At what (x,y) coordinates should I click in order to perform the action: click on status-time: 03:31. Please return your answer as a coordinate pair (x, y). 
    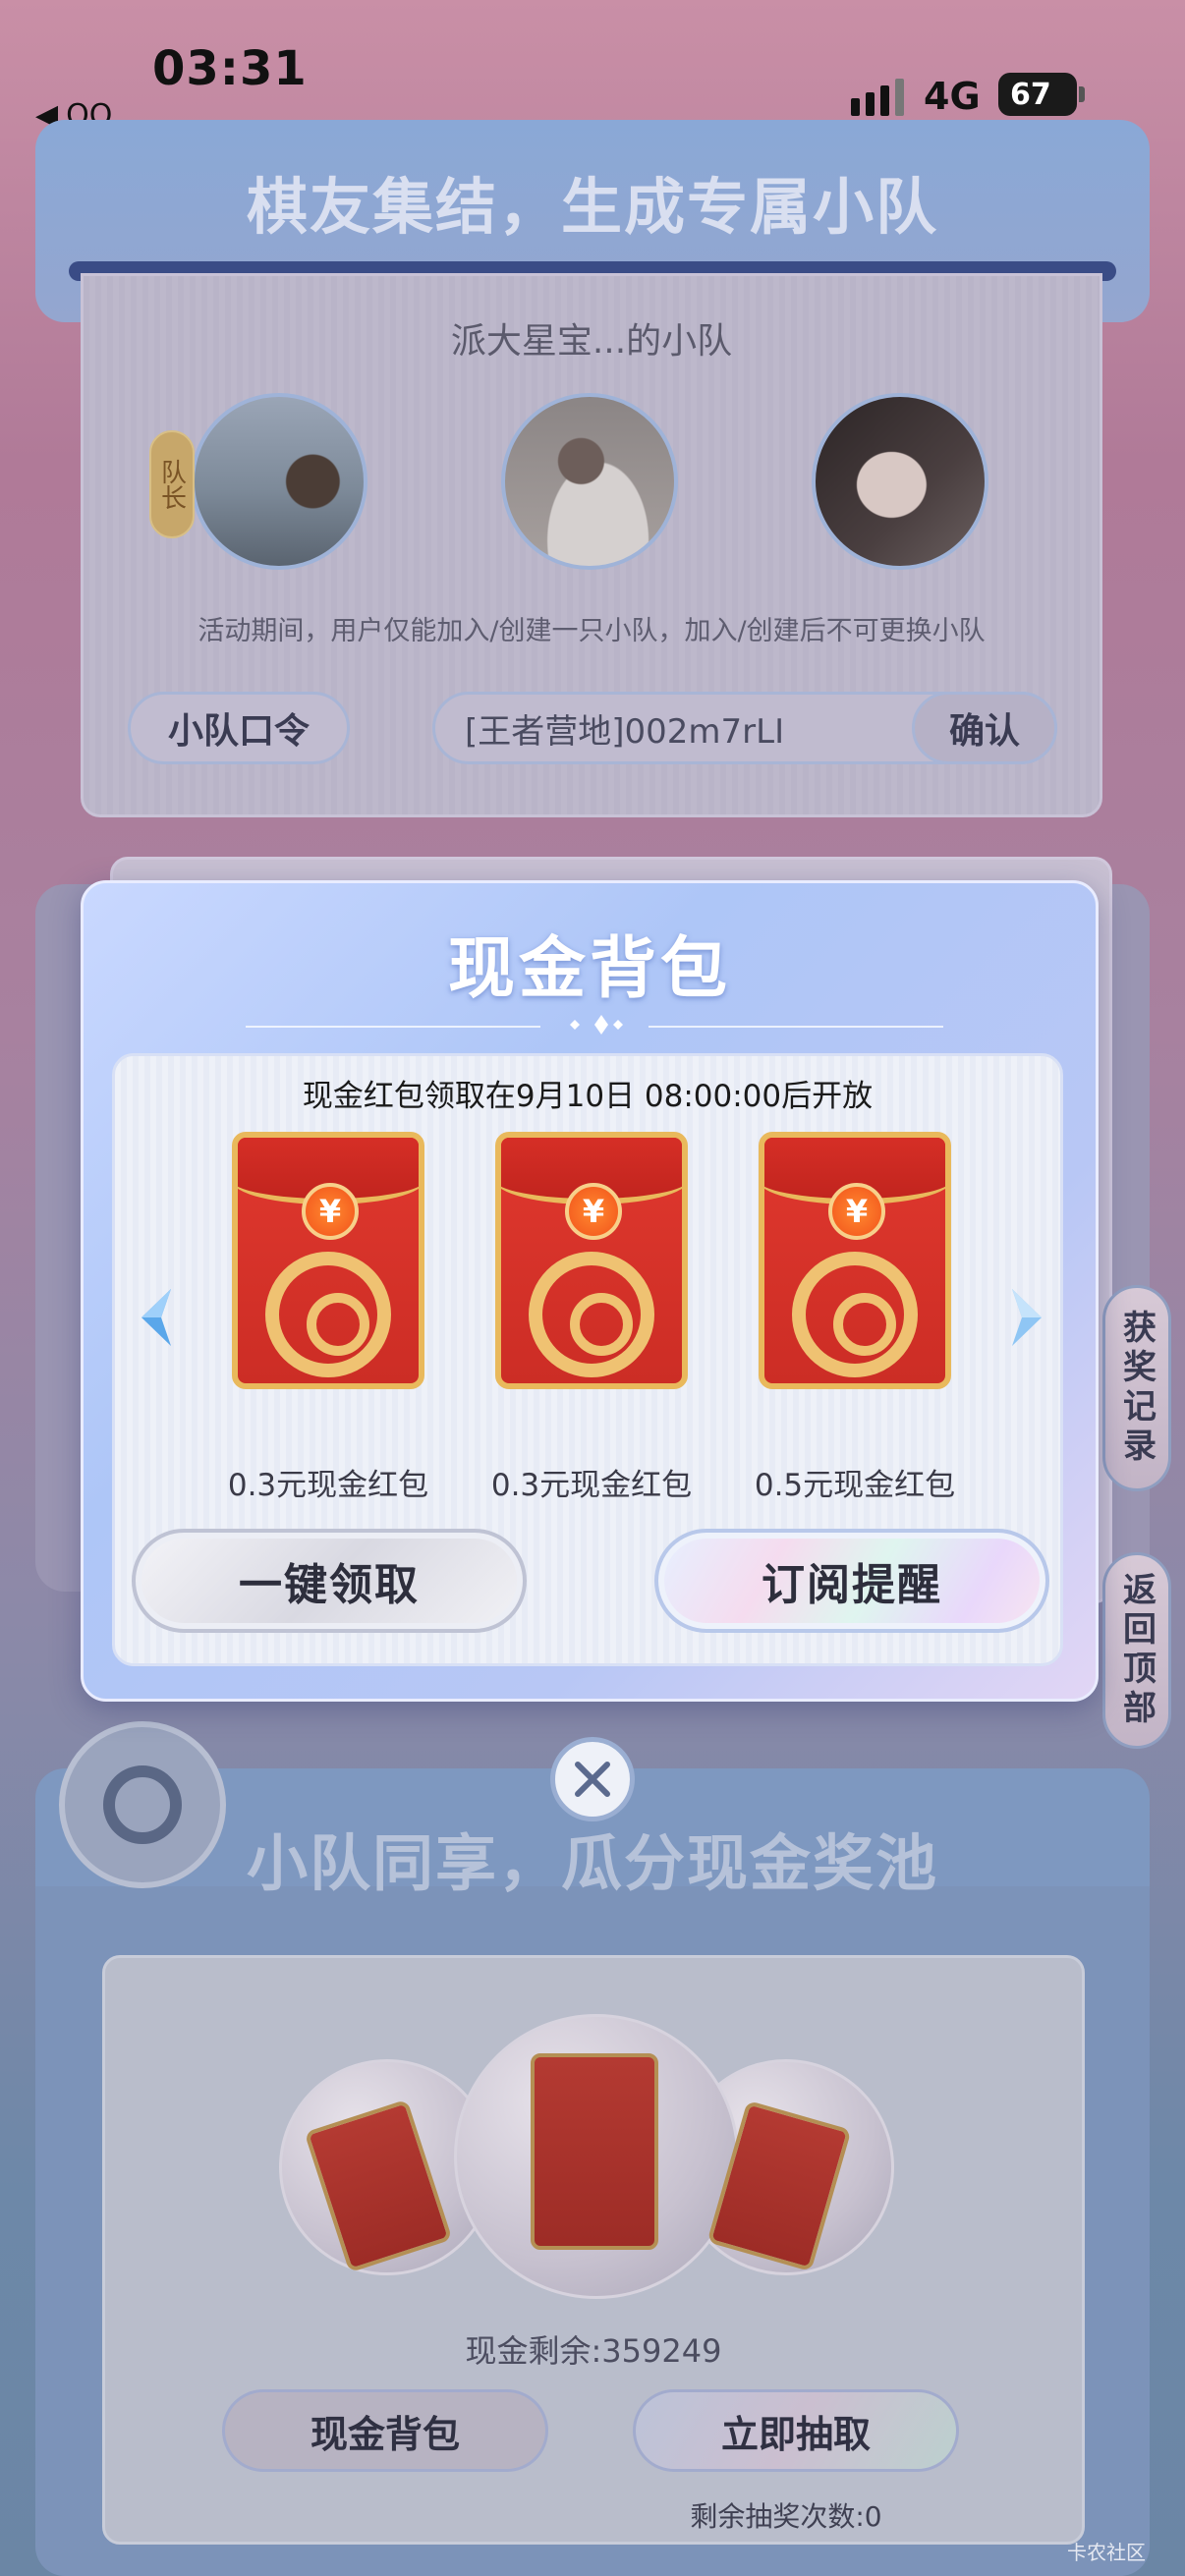
    Looking at the image, I should click on (230, 68).